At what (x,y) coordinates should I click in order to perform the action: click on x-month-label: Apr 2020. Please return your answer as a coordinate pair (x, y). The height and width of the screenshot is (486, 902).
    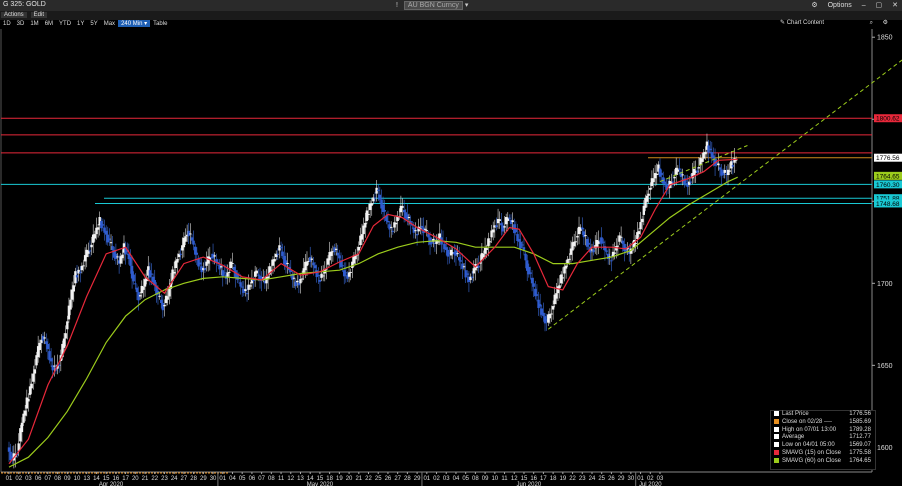
    Looking at the image, I should click on (111, 484).